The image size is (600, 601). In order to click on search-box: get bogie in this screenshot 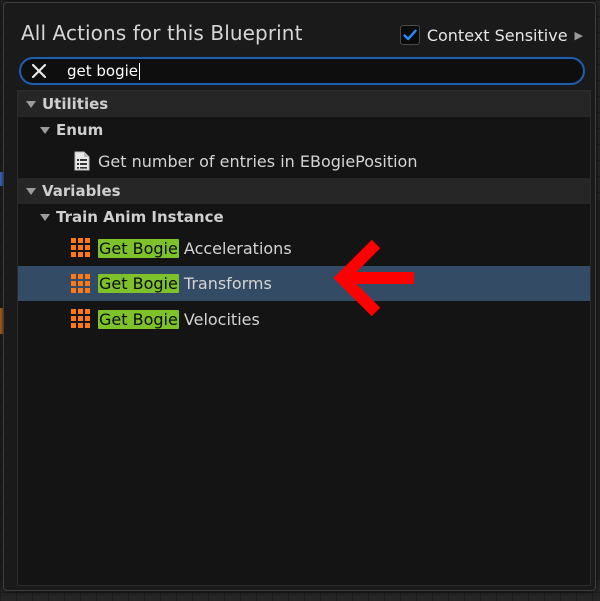, I will do `click(302, 71)`.